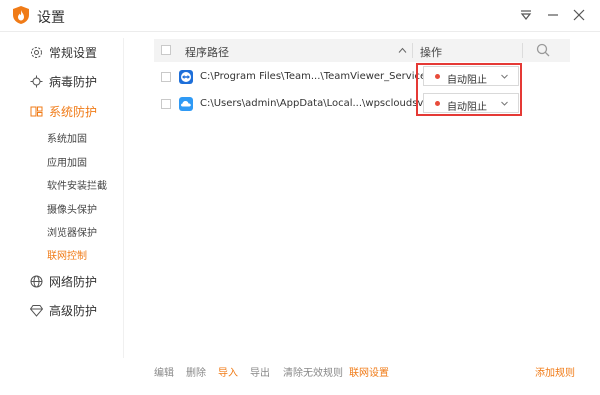 The width and height of the screenshot is (600, 395). What do you see at coordinates (77, 184) in the screenshot?
I see `subitem-install-block: 软件安装拦截` at bounding box center [77, 184].